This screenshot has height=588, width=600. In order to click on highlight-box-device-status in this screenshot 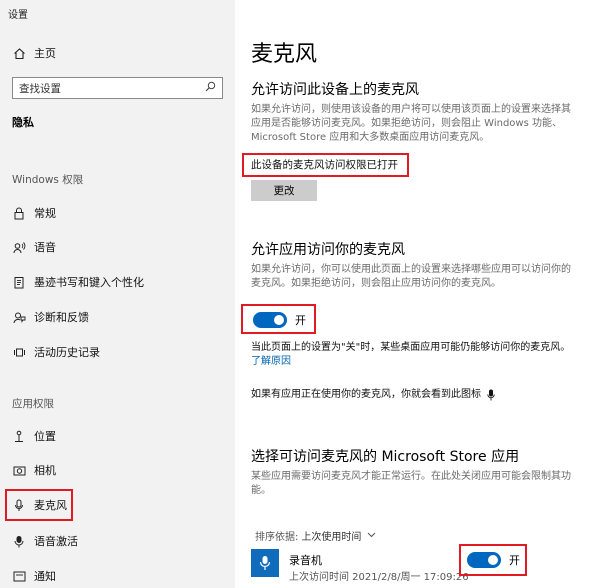, I will do `click(325, 165)`.